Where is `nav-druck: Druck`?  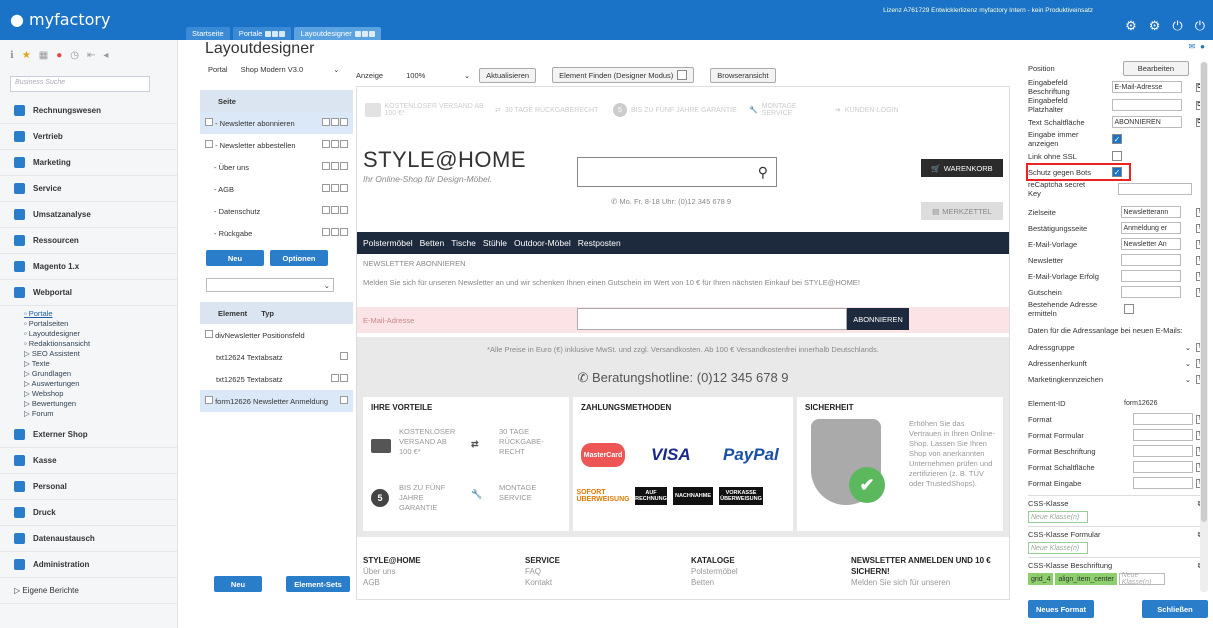 nav-druck: Druck is located at coordinates (88, 513).